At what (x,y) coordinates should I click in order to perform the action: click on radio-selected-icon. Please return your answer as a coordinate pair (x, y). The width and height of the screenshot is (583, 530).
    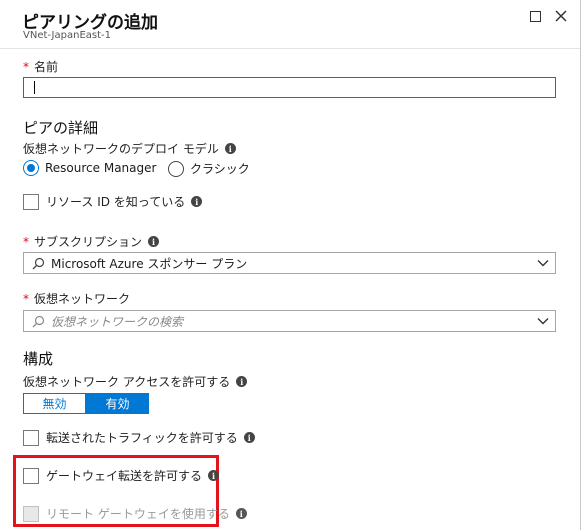
    Looking at the image, I should click on (31, 168).